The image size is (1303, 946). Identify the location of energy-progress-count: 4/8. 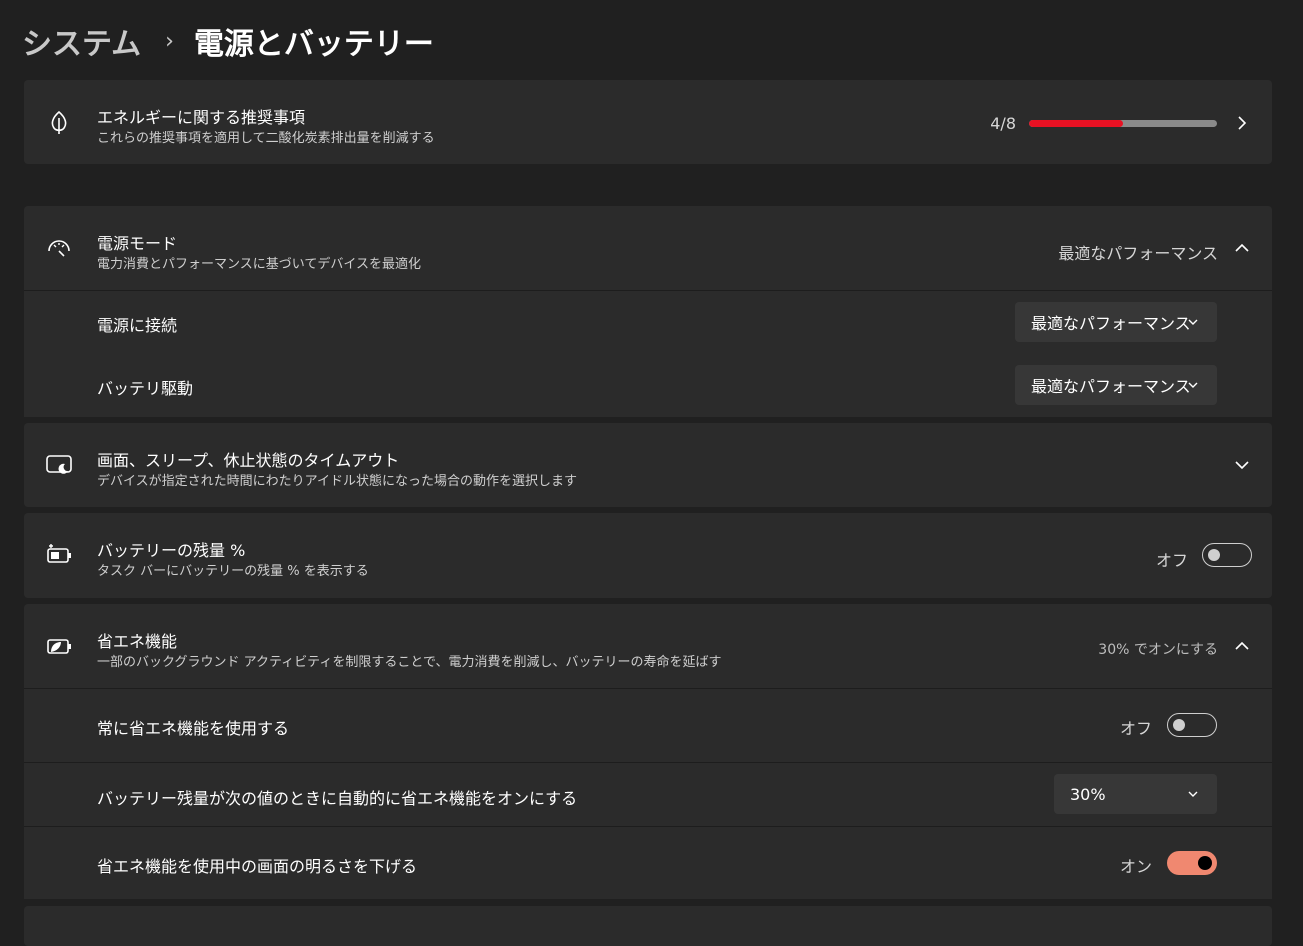
(1003, 123).